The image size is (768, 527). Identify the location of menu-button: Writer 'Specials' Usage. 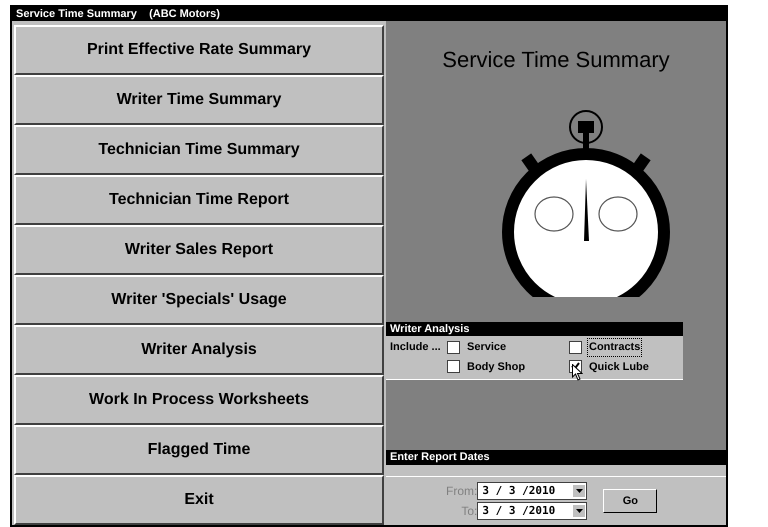
(199, 300).